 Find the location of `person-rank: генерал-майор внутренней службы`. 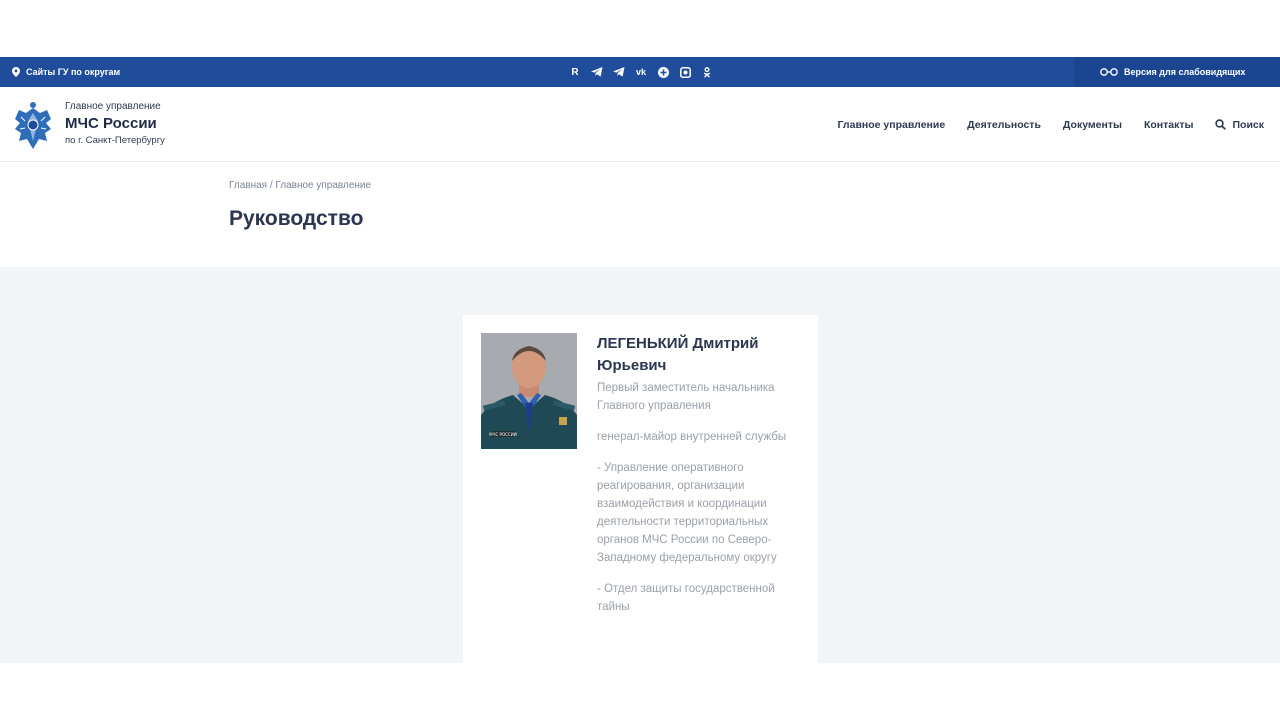

person-rank: генерал-майор внутренней службы is located at coordinates (692, 437).